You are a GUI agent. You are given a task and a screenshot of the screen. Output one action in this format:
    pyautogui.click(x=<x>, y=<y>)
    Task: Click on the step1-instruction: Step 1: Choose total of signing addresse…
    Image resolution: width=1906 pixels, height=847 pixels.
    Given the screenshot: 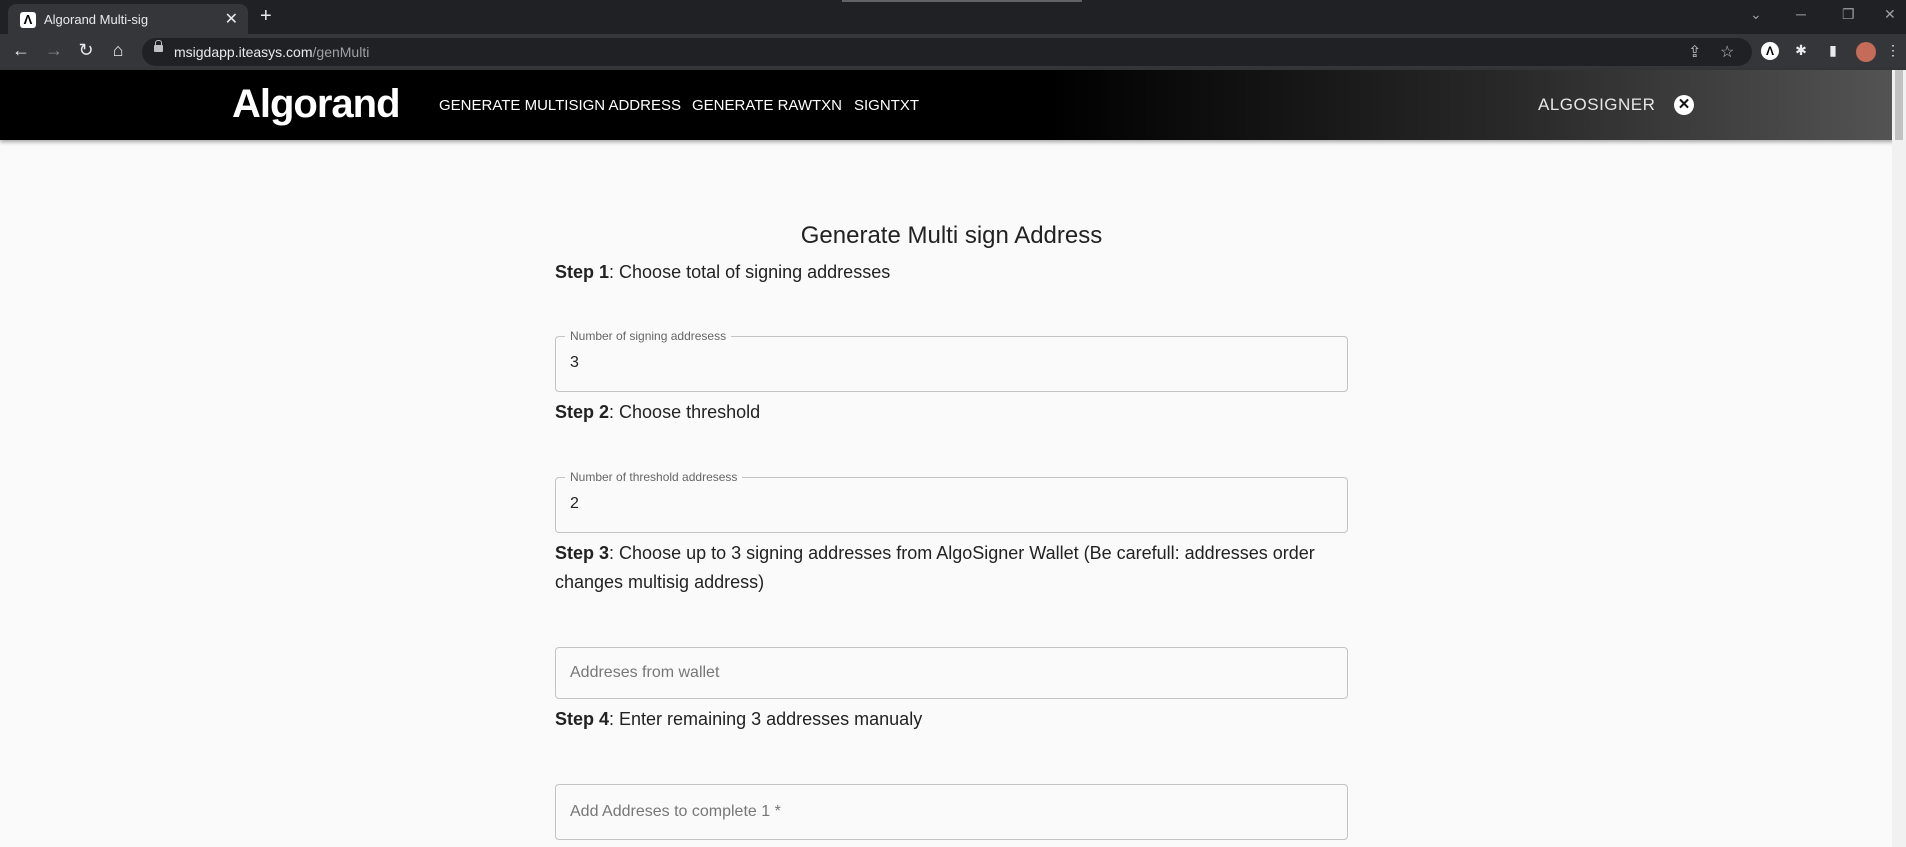 What is the action you would take?
    pyautogui.click(x=723, y=272)
    